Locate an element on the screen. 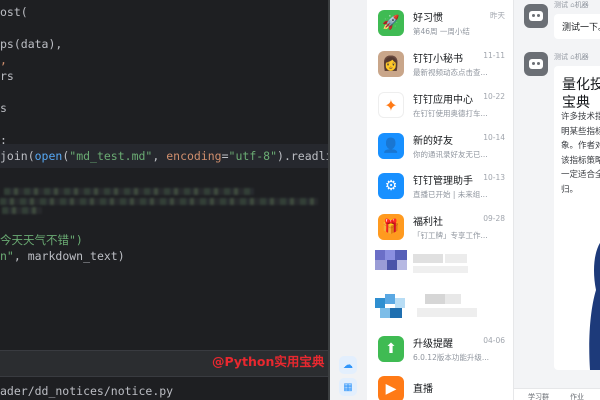  conversation-preview: 第46周 一周小结 is located at coordinates (441, 31).